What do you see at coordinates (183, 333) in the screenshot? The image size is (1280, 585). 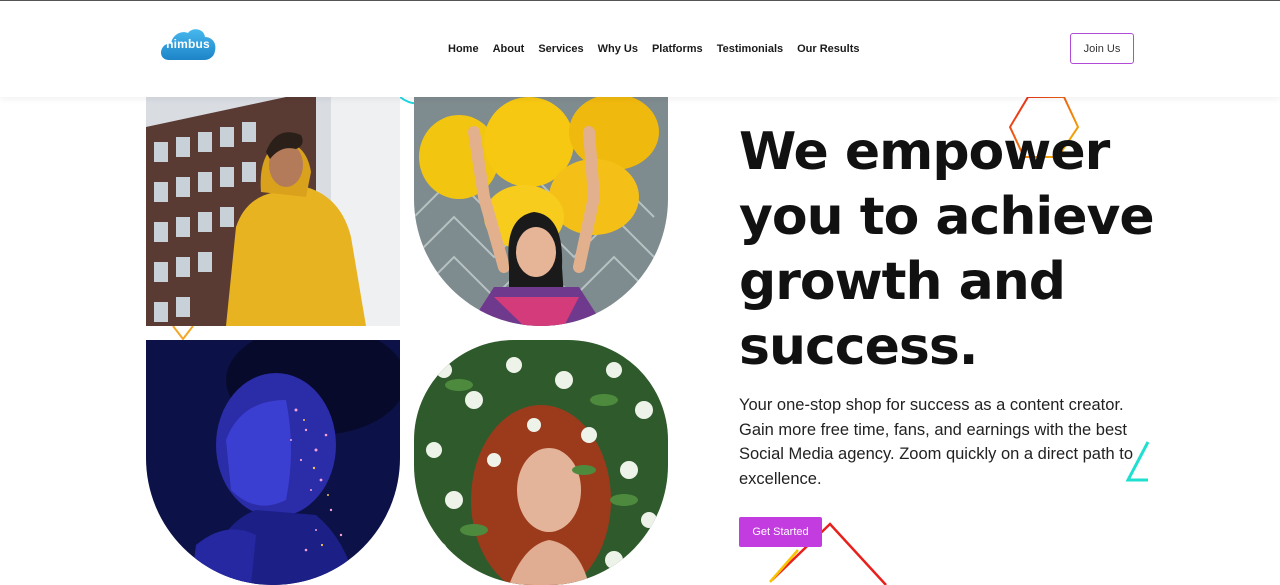 I see `yellow-triangle-decoration` at bounding box center [183, 333].